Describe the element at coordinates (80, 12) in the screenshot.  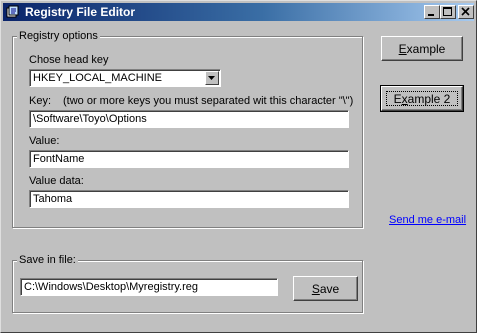
I see `window-title: Registry File Editor` at that location.